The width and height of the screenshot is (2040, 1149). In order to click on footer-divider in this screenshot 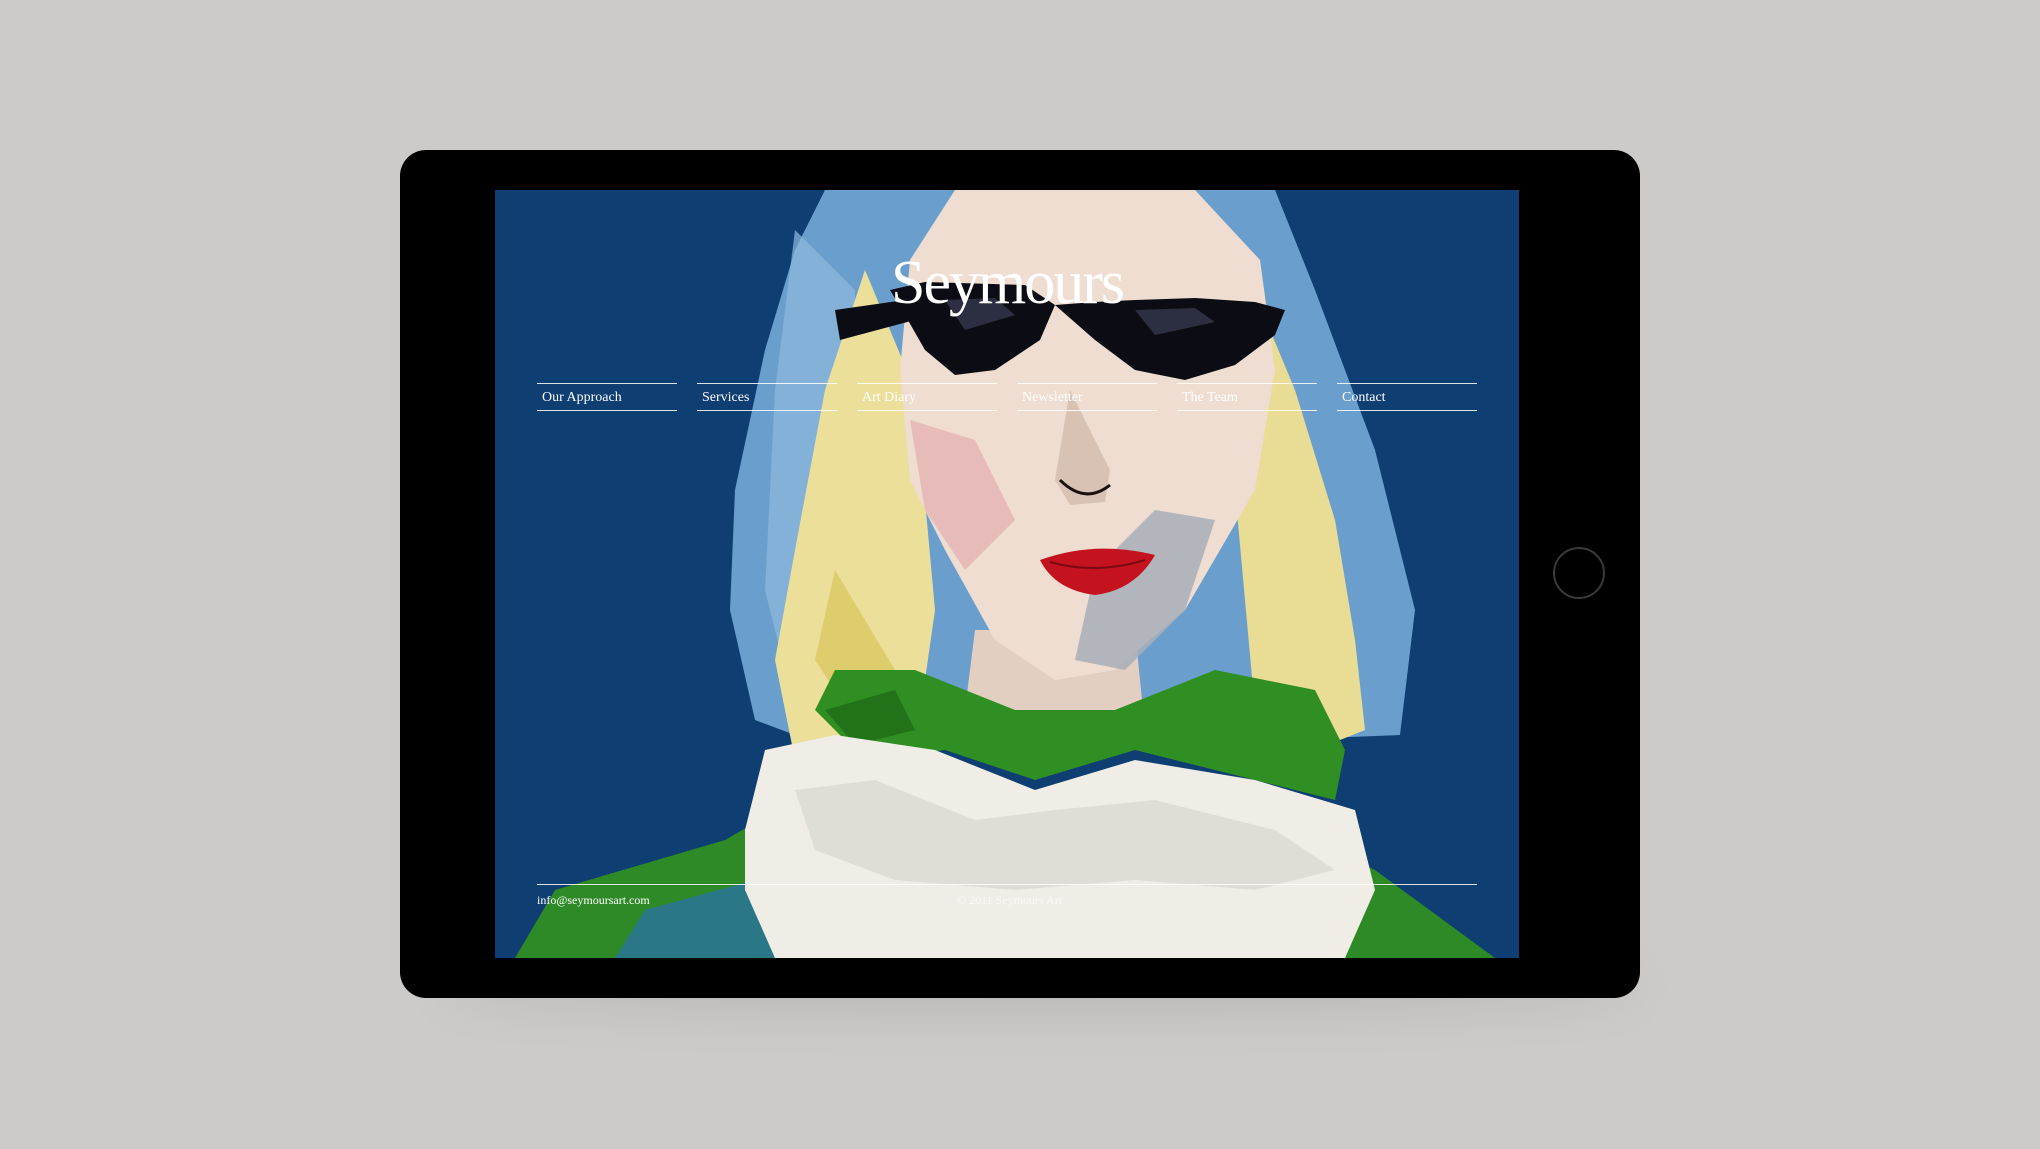, I will do `click(1007, 884)`.